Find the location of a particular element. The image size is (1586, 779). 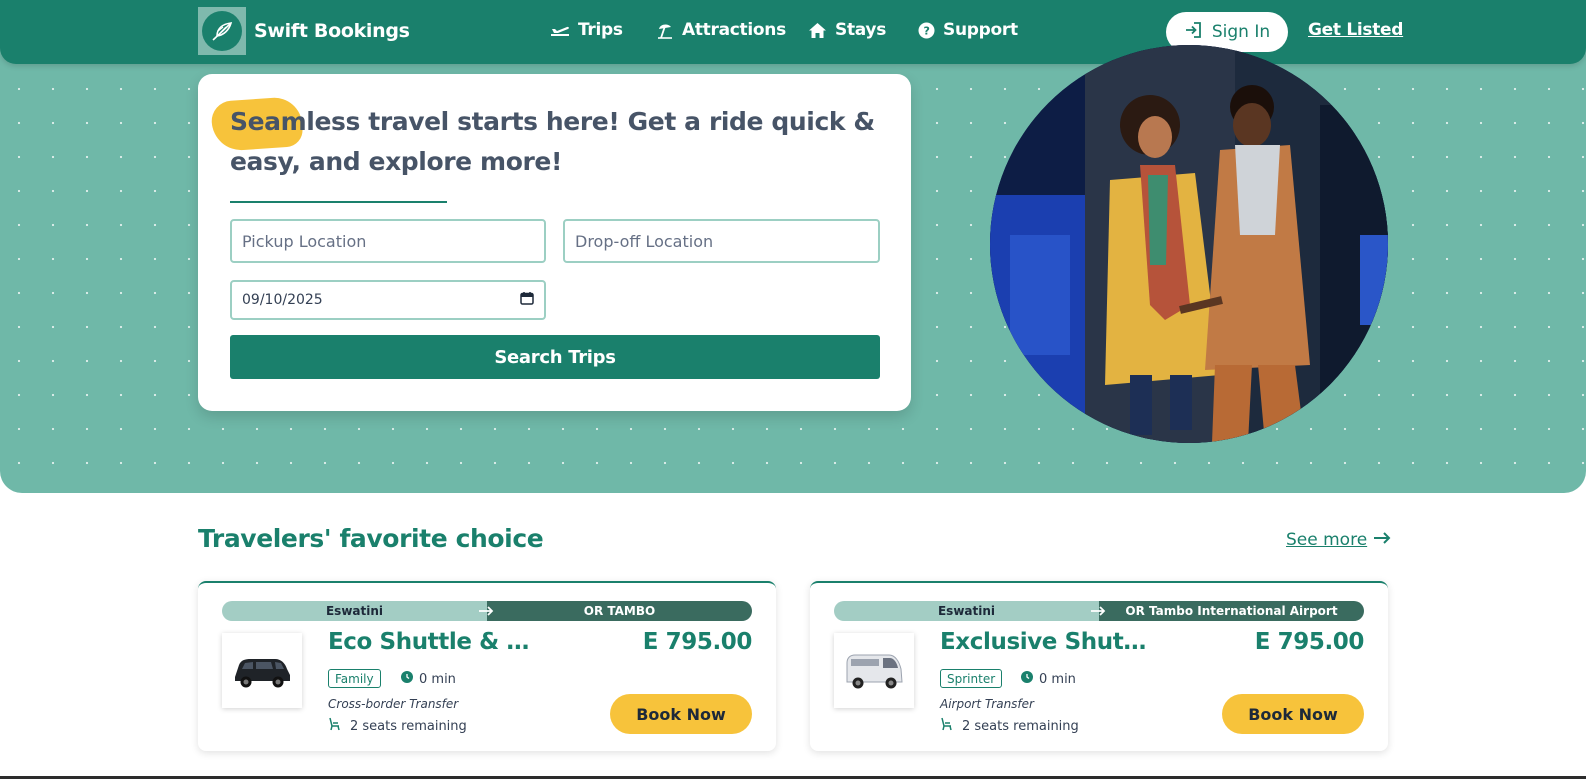

nav-support: ? Support is located at coordinates (968, 30).